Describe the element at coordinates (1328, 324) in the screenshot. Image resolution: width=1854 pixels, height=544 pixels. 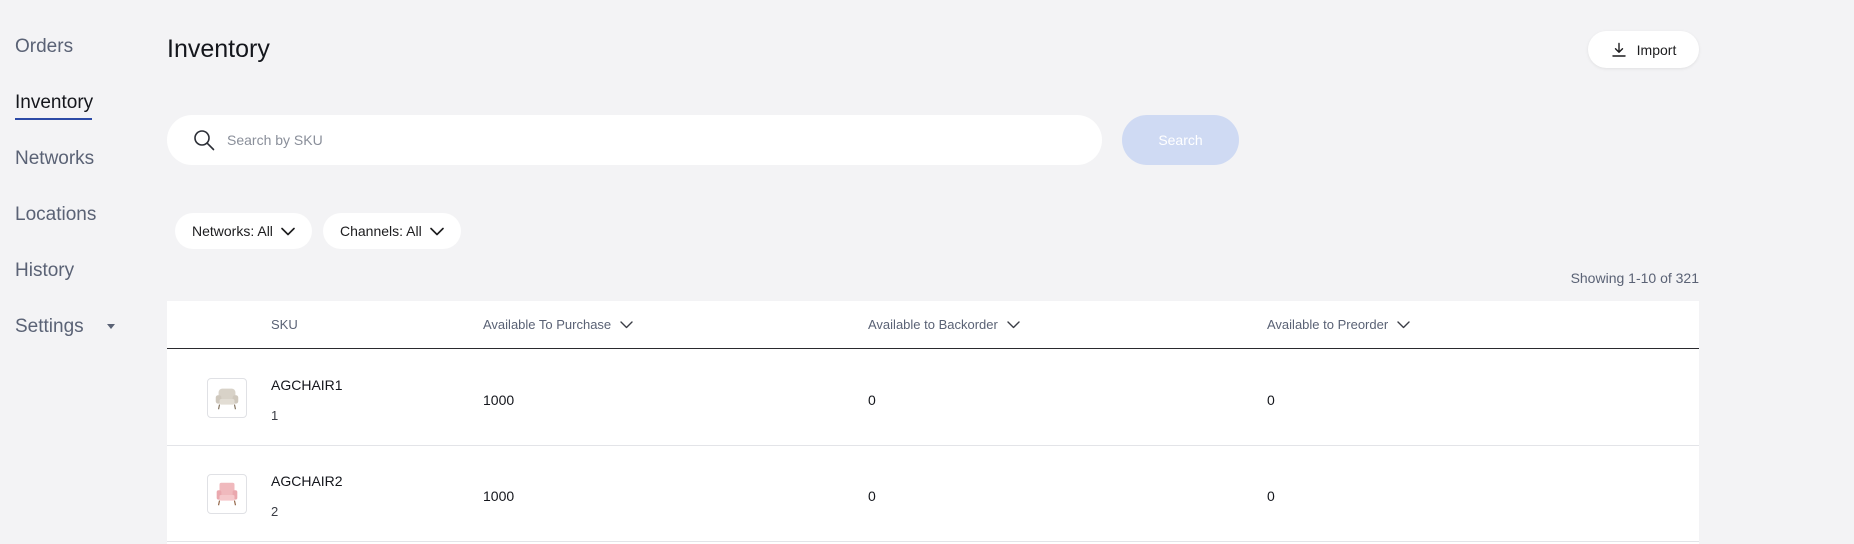
I see `column-header-label: Available to Preorder` at that location.